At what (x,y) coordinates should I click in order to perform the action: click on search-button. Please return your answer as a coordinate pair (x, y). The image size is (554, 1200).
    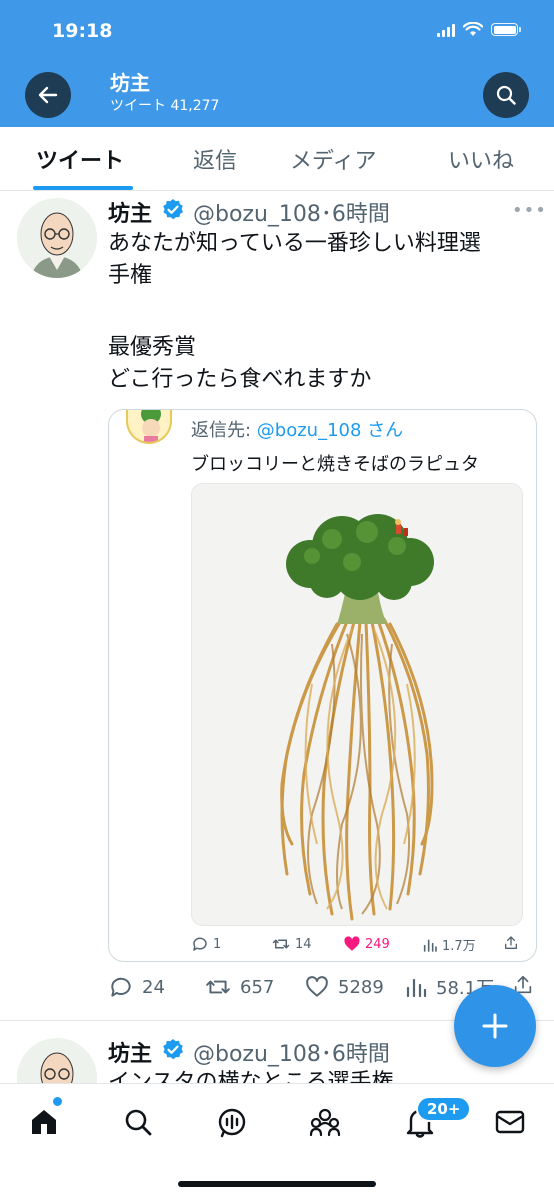
    Looking at the image, I should click on (506, 95).